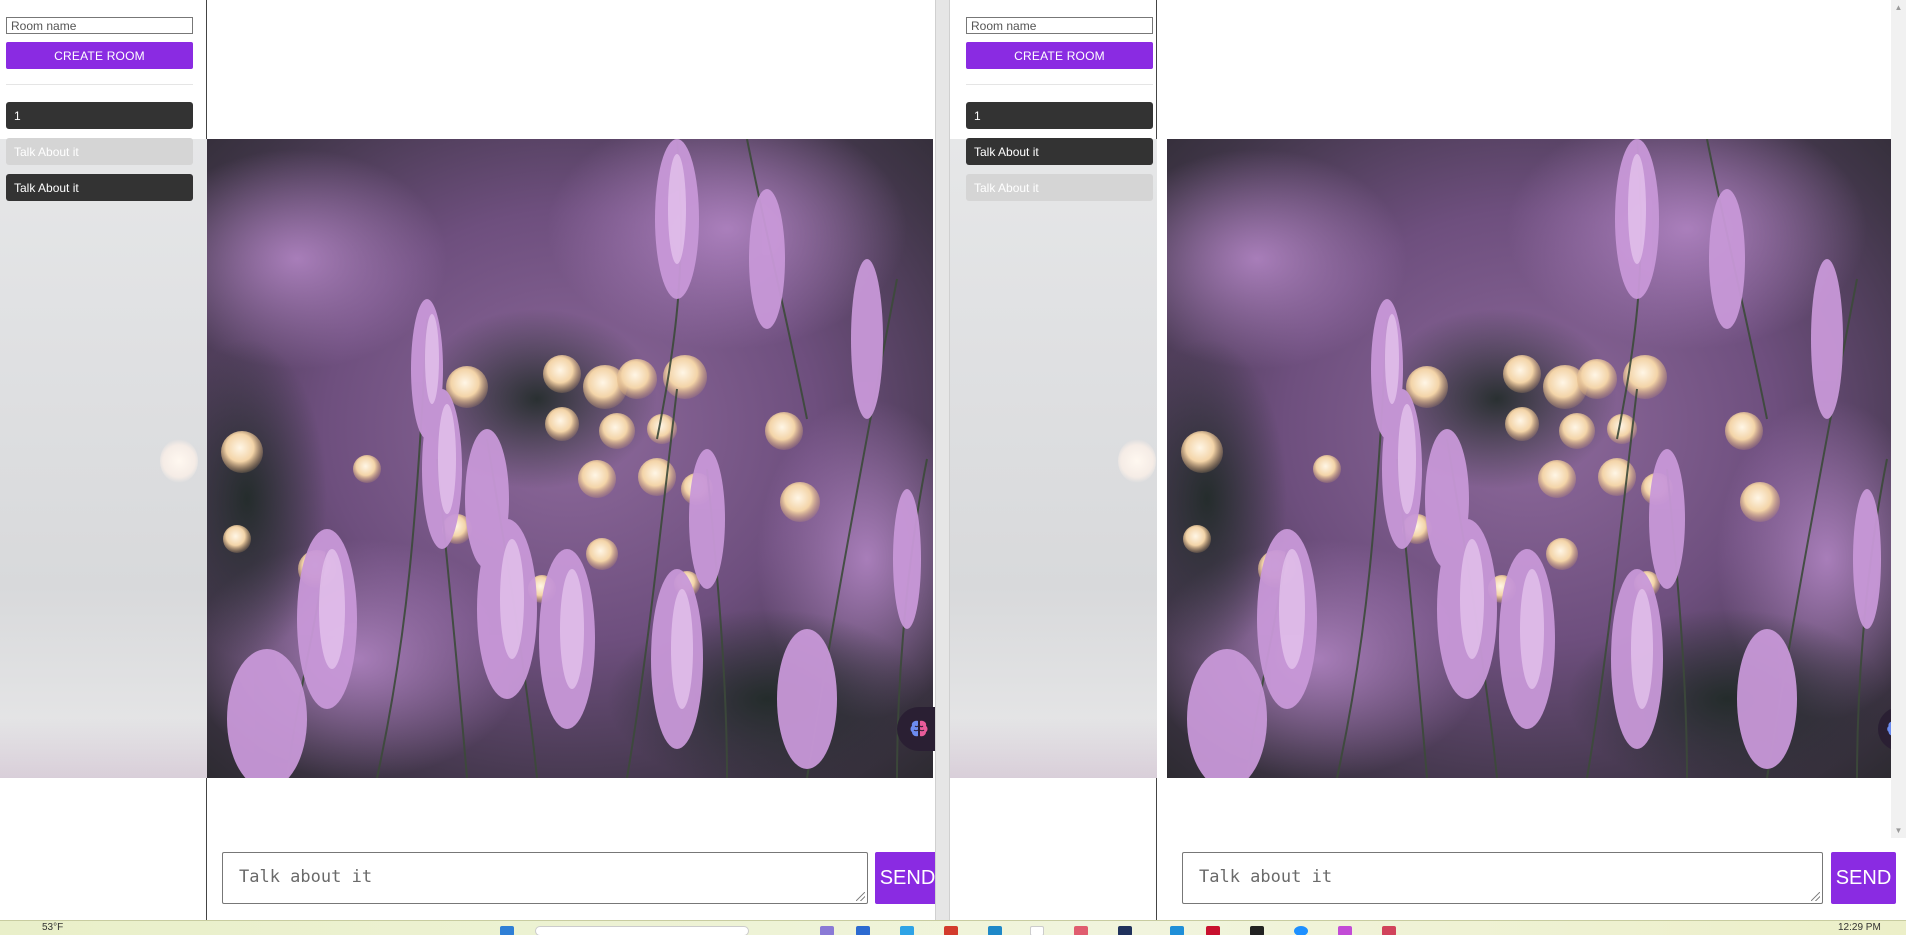  Describe the element at coordinates (919, 728) in the screenshot. I see `brain-icon-glyph` at that location.